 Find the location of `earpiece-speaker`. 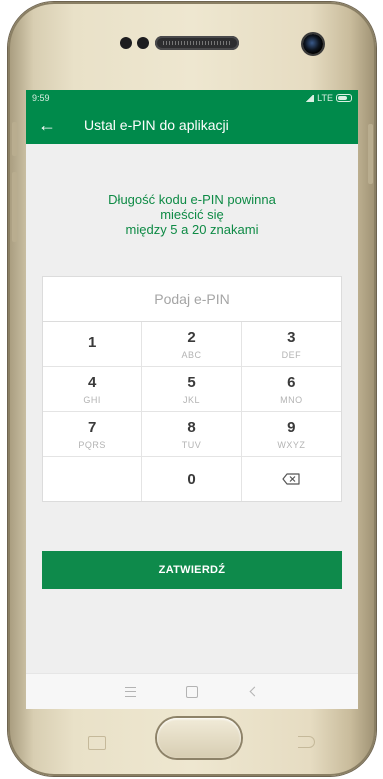

earpiece-speaker is located at coordinates (197, 43).